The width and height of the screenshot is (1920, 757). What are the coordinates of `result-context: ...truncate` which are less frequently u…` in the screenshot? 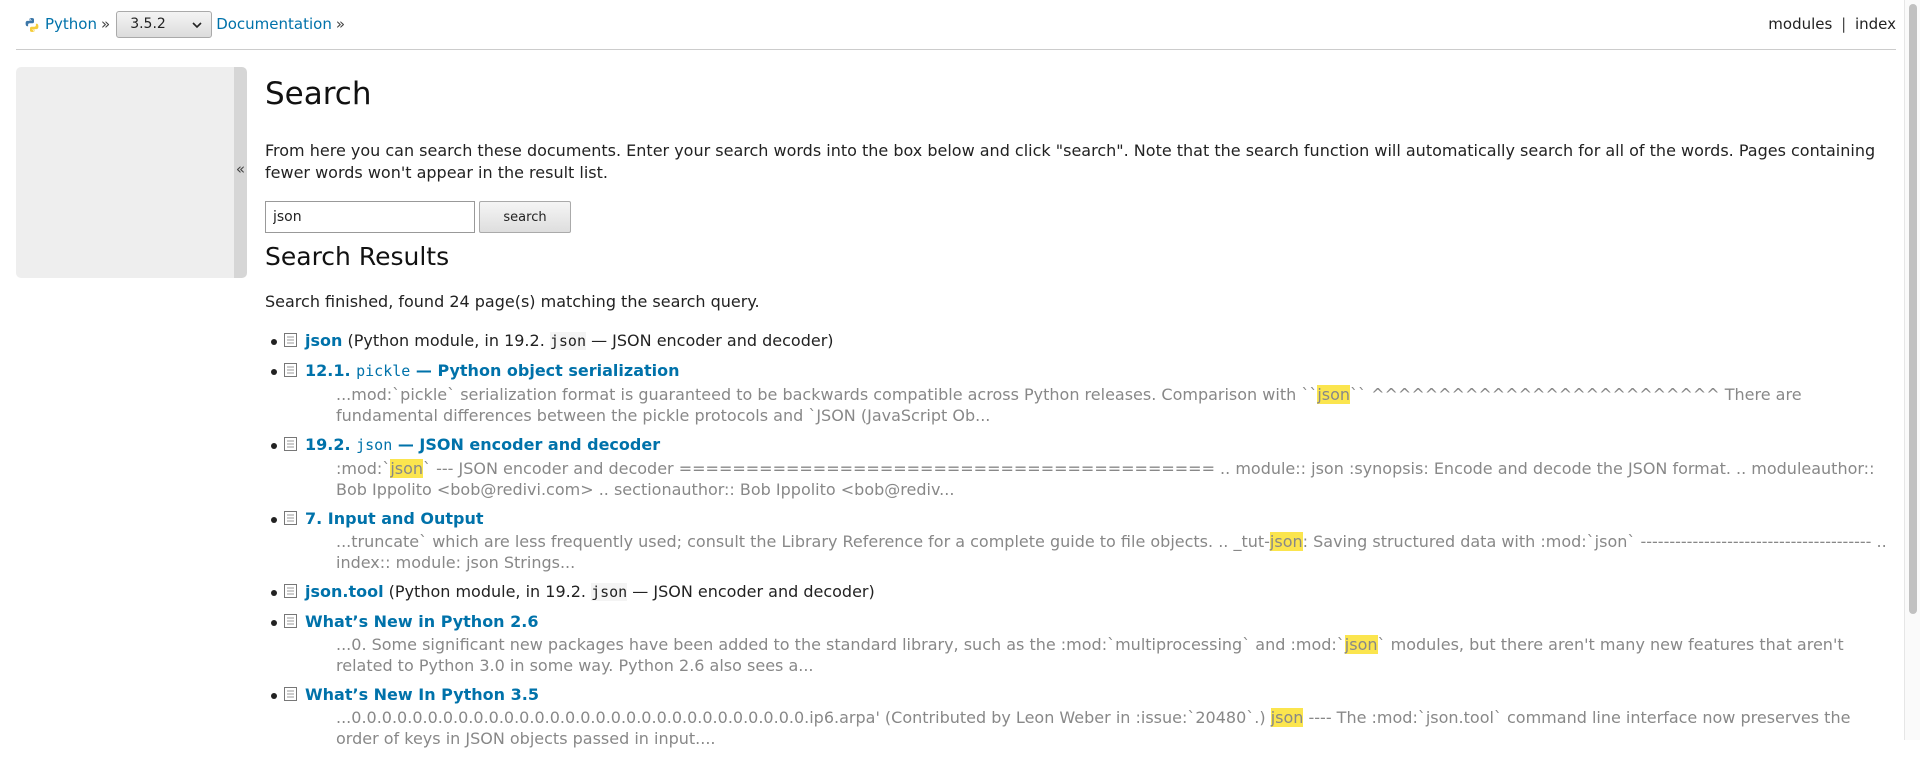 It's located at (1115, 552).